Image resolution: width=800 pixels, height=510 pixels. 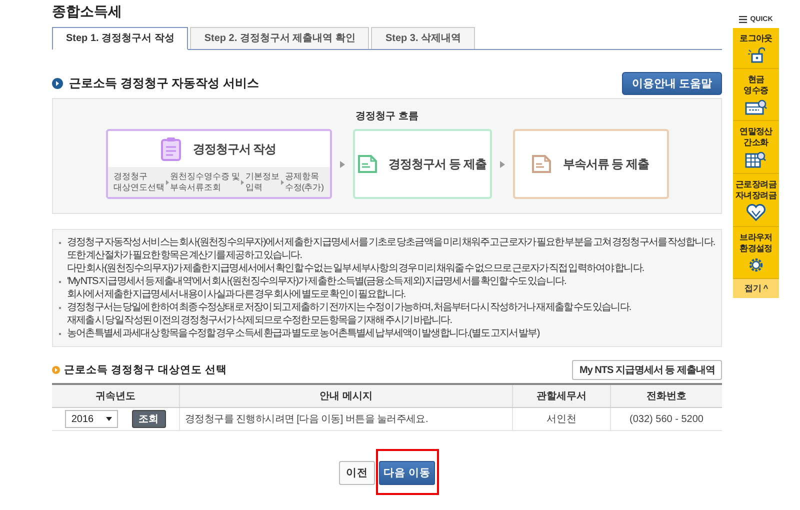 What do you see at coordinates (205, 182) in the screenshot?
I see `substep-label: 원천징수영수증 및 부속서류조회` at bounding box center [205, 182].